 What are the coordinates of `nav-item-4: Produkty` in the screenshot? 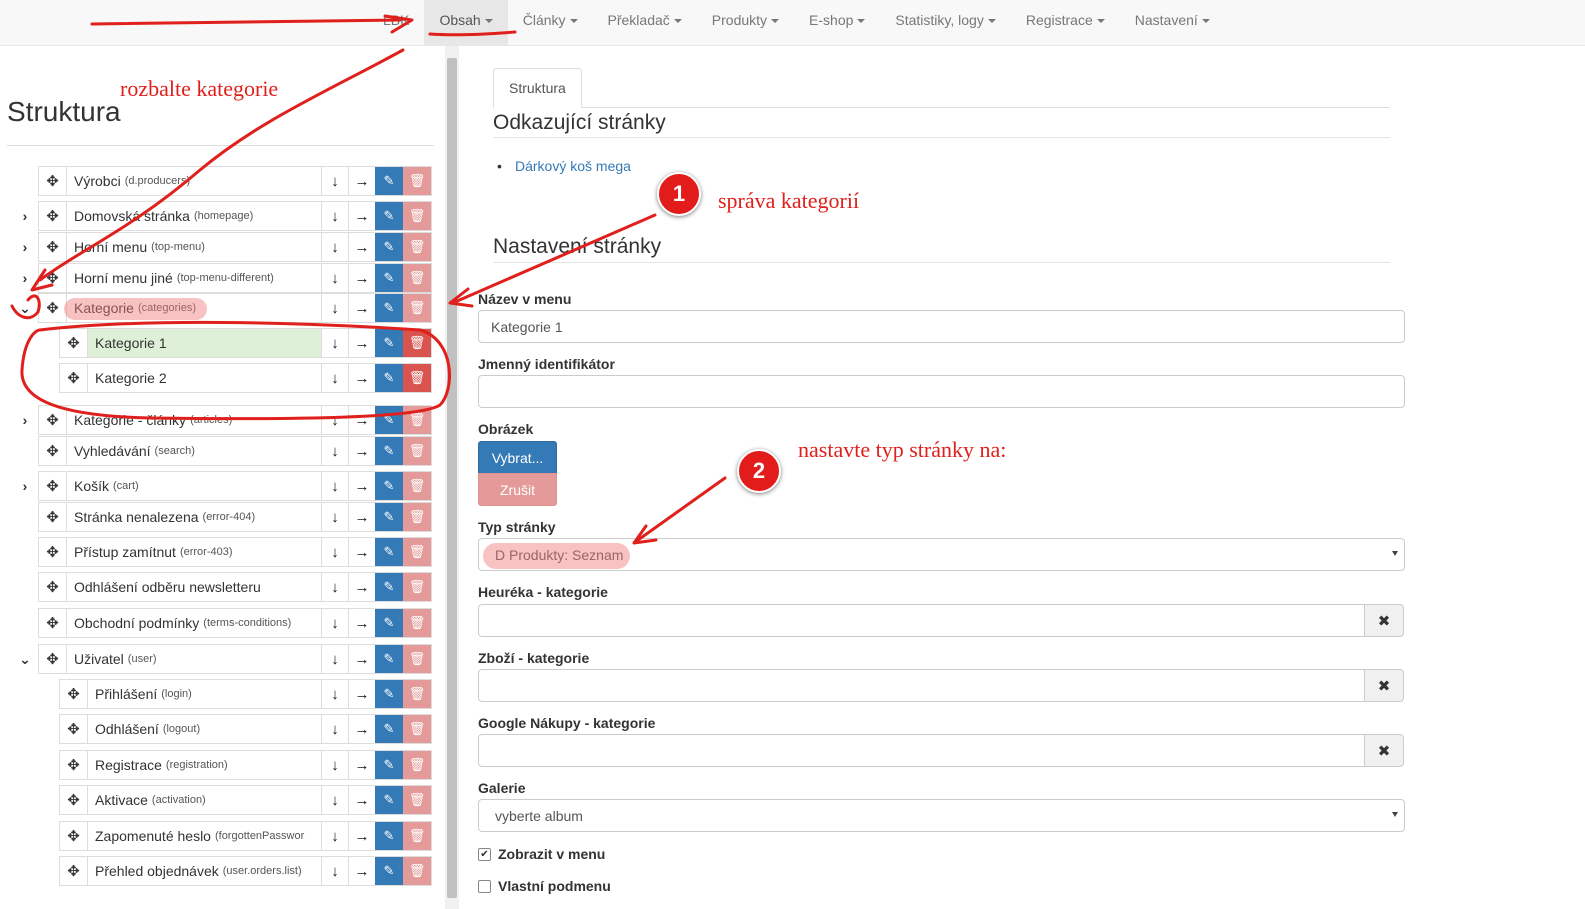 It's located at (745, 23).